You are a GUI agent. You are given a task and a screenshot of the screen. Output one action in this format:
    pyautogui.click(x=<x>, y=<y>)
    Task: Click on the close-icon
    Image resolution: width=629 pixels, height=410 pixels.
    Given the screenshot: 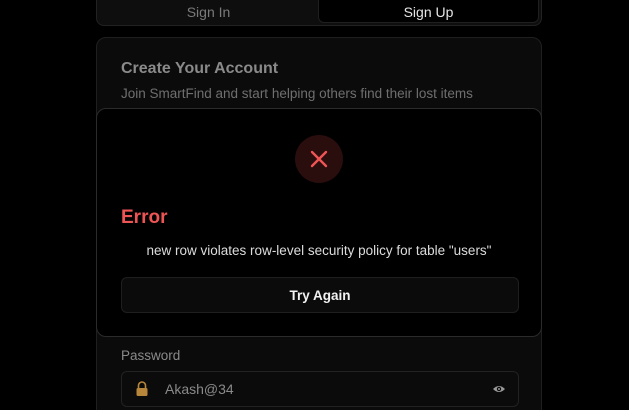 What is the action you would take?
    pyautogui.click(x=319, y=159)
    